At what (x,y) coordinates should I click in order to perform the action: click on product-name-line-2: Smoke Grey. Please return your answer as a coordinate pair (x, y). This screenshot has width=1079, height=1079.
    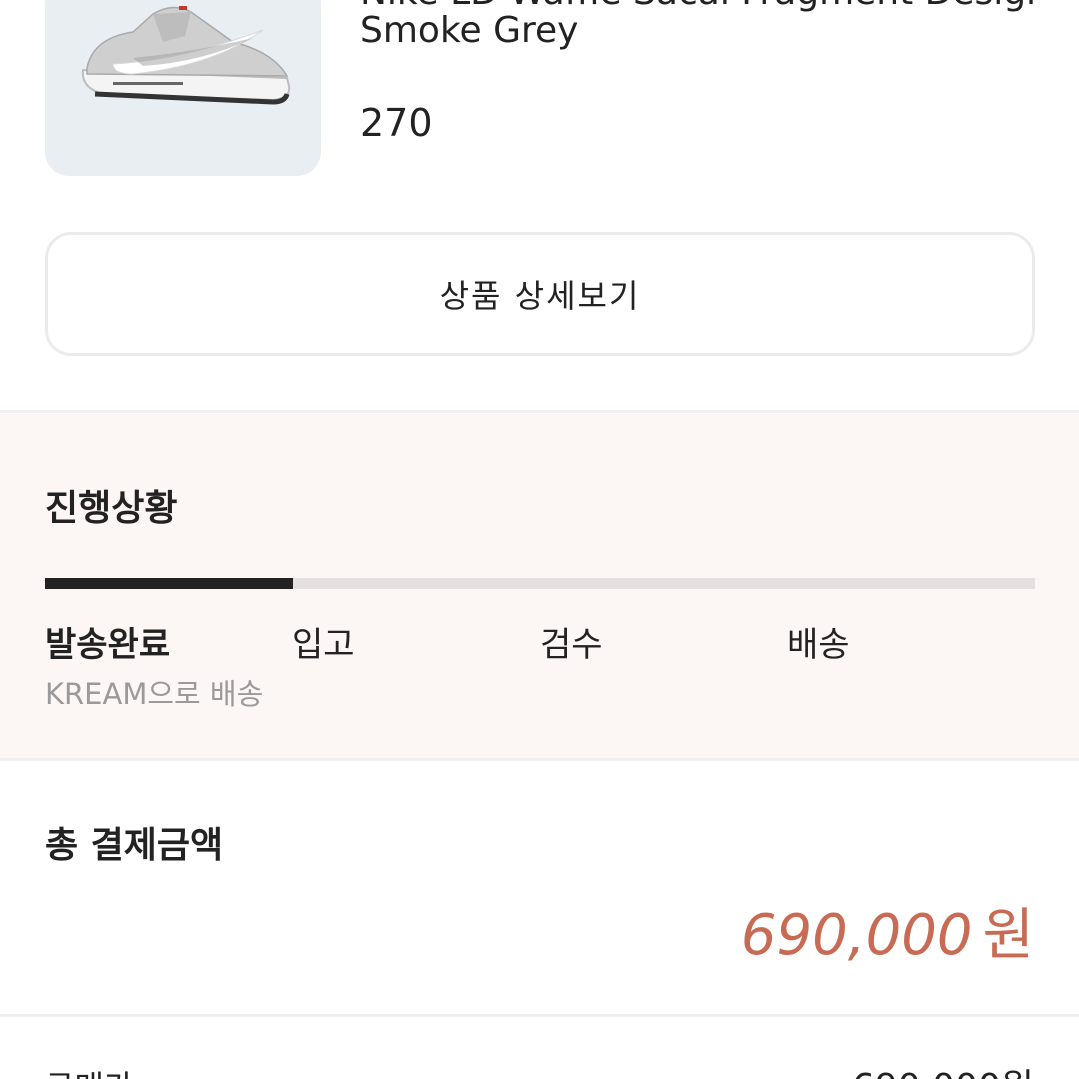
    Looking at the image, I should click on (469, 30).